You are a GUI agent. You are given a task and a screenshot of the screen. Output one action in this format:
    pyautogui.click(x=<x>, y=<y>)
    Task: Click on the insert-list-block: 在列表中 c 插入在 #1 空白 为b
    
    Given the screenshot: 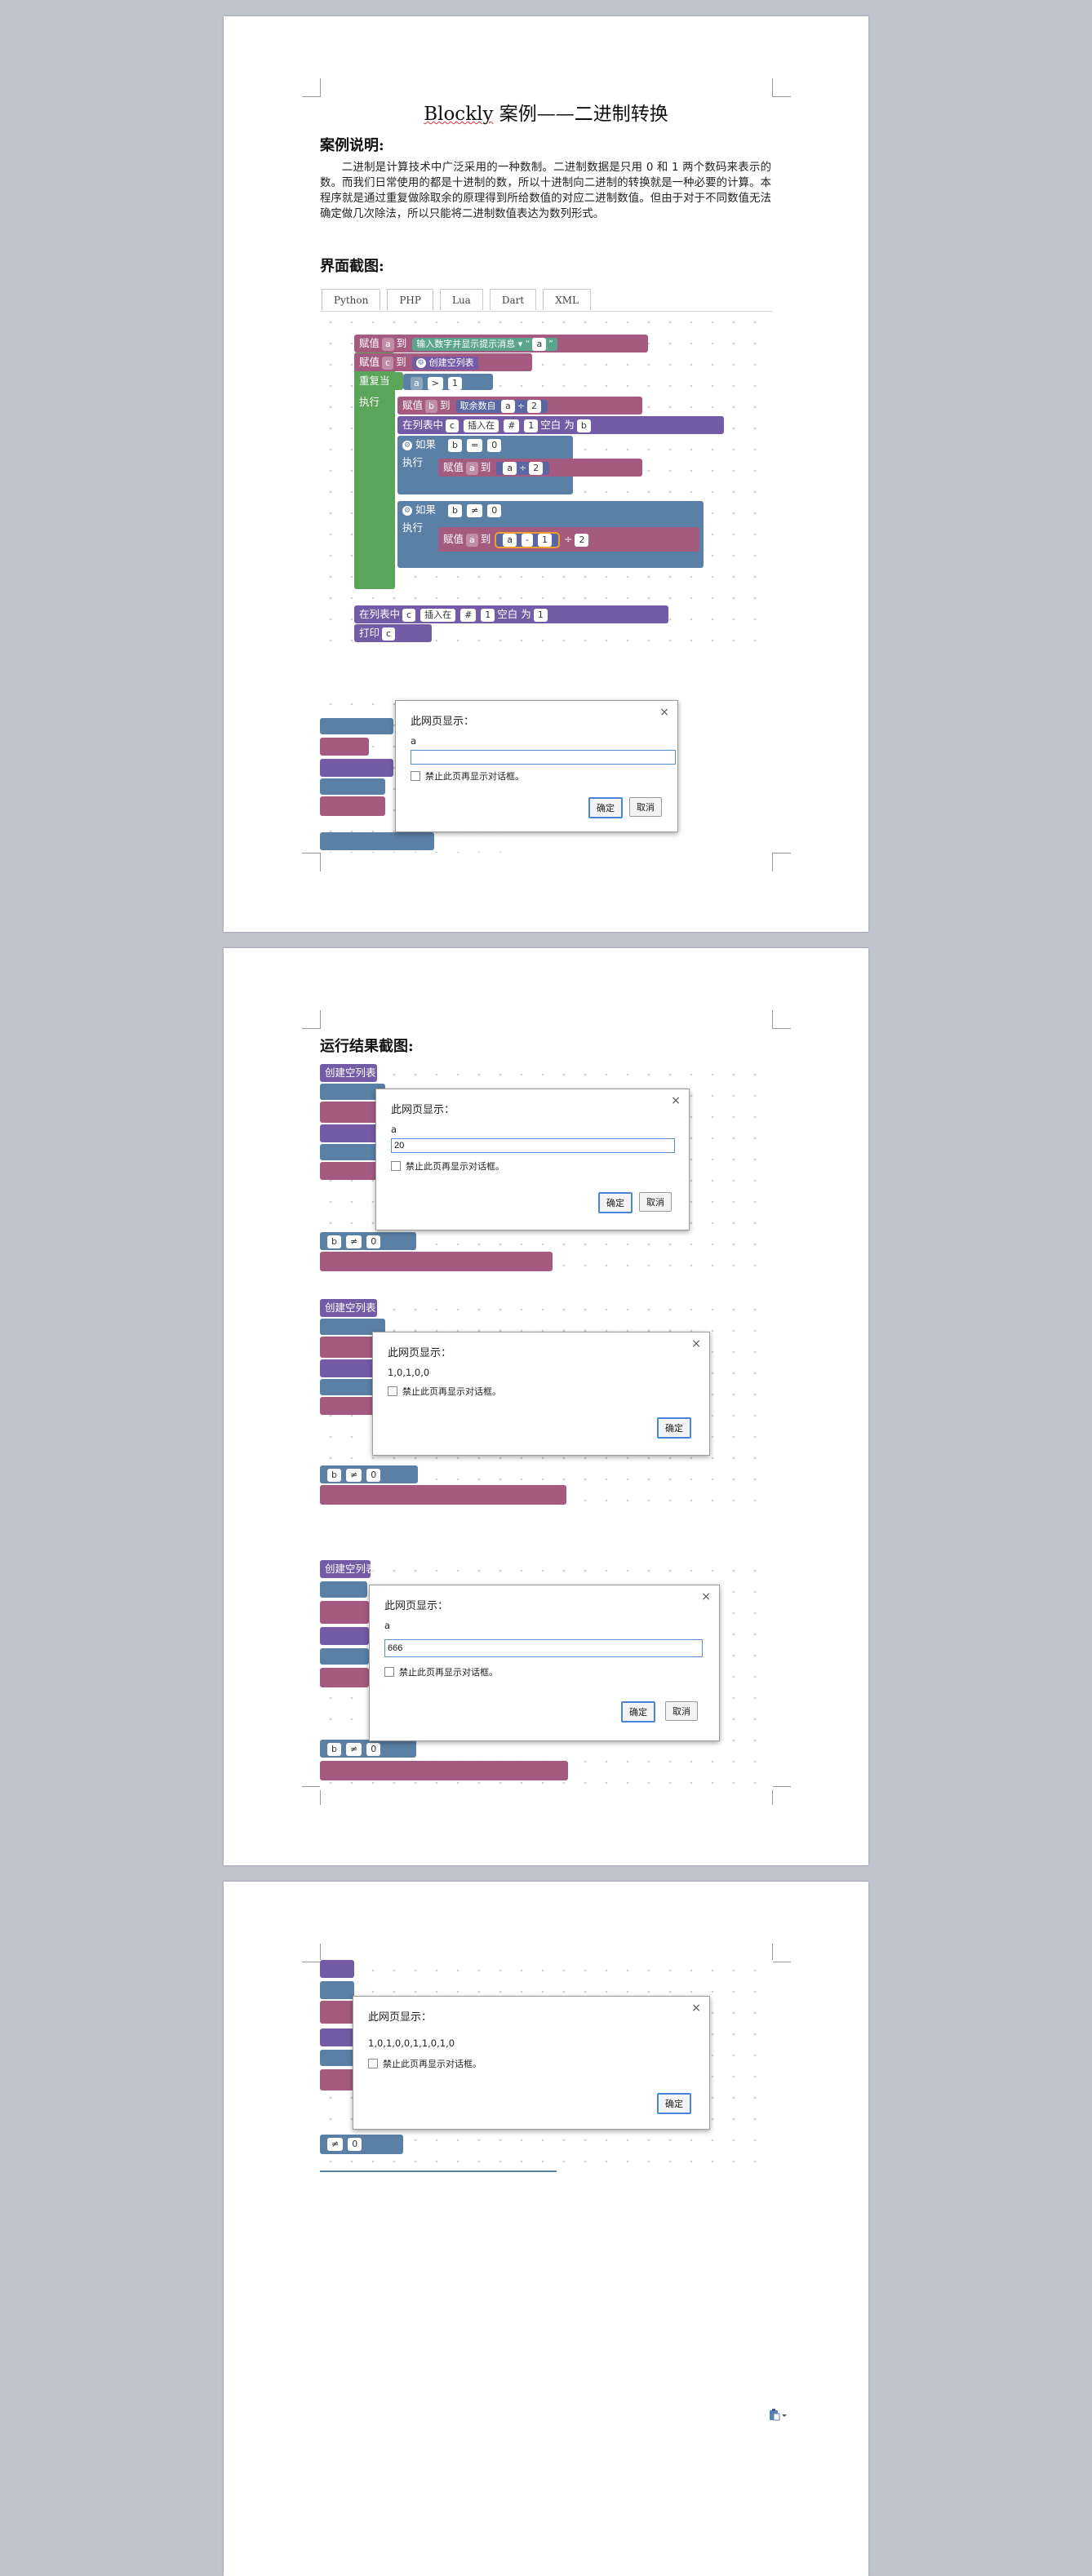 What is the action you would take?
    pyautogui.click(x=561, y=425)
    